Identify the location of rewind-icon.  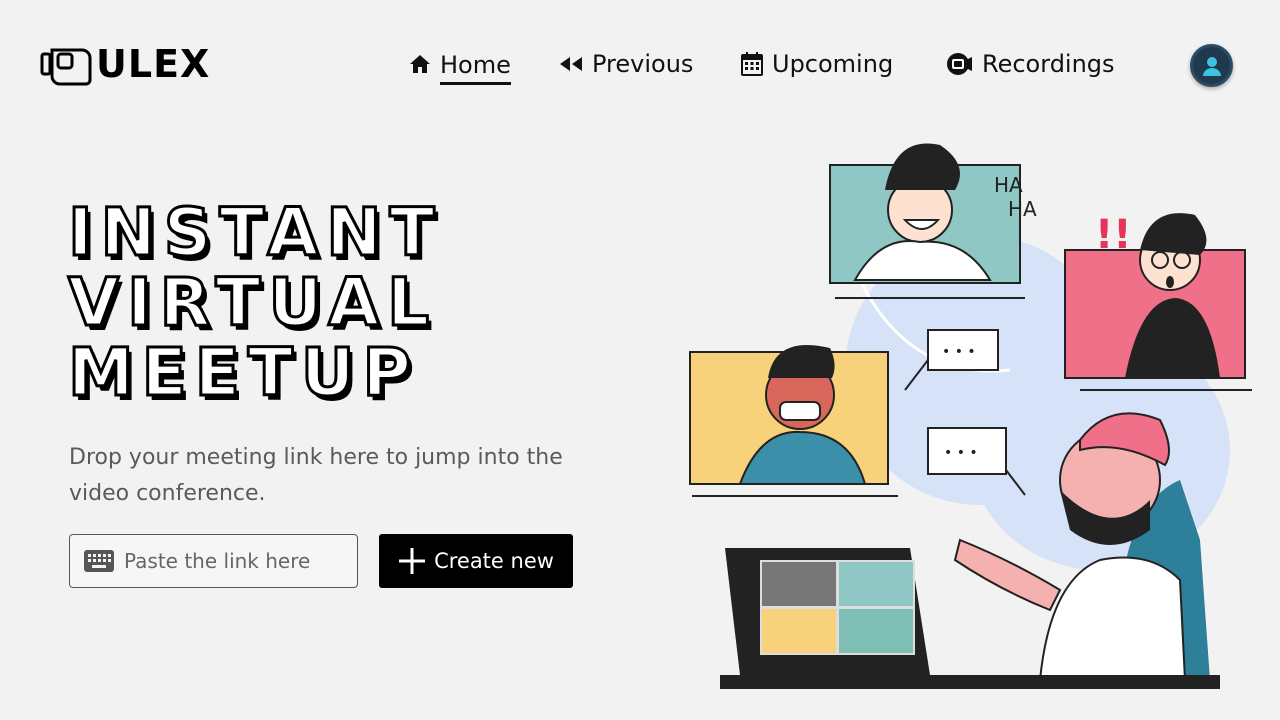
(571, 64).